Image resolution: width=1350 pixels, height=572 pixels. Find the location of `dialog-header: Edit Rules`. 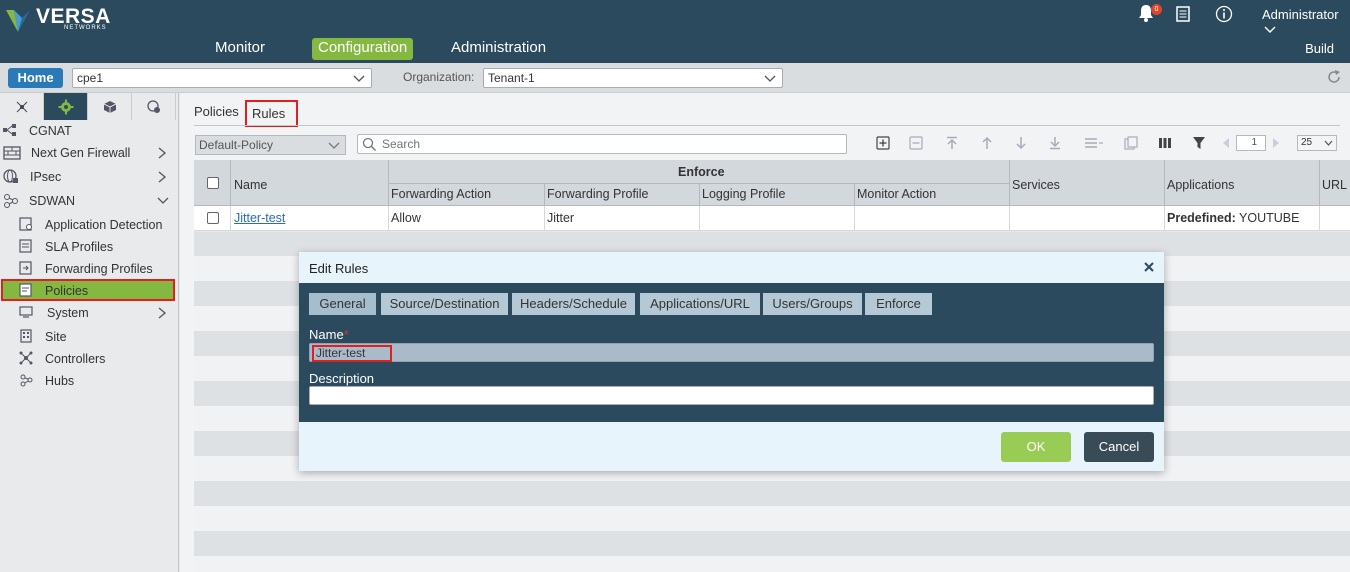

dialog-header: Edit Rules is located at coordinates (731, 267).